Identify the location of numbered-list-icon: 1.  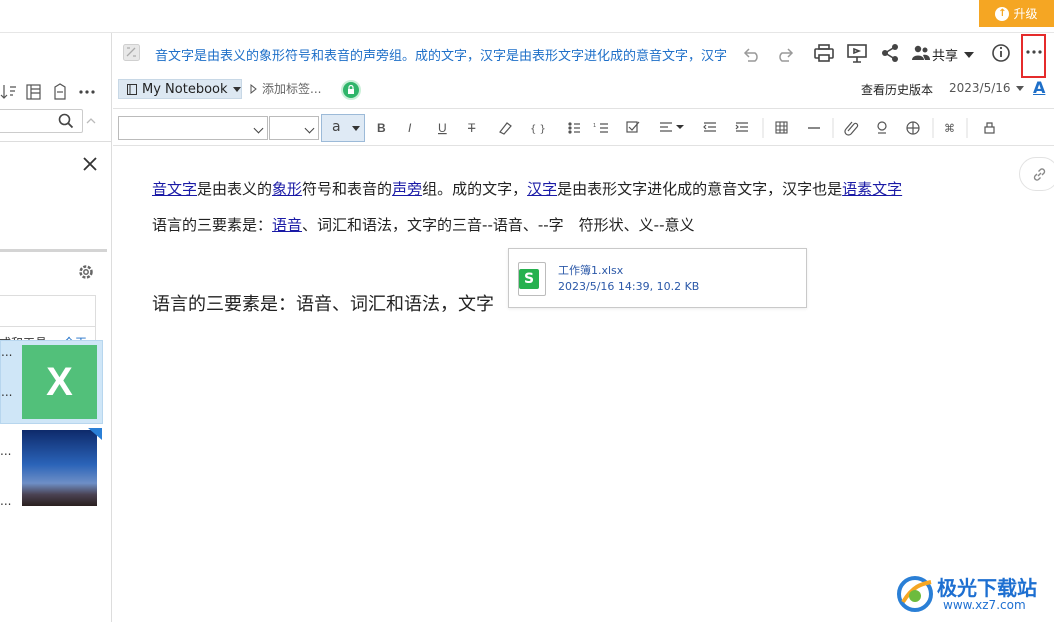
(600, 128).